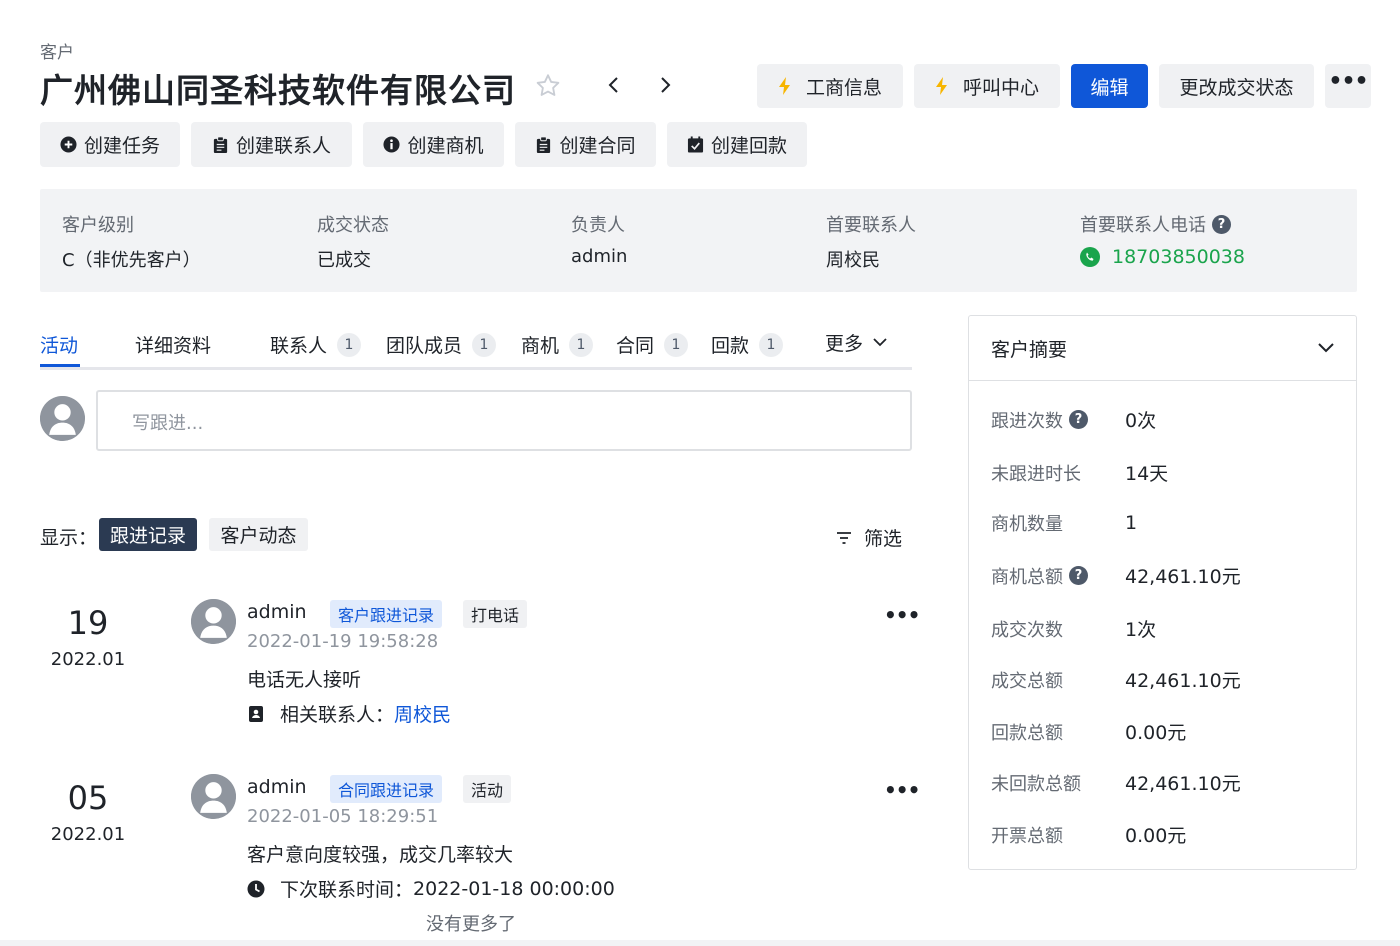 The image size is (1400, 946). Describe the element at coordinates (380, 855) in the screenshot. I see `entry-content: 客户意向度较强，成交几率较大` at that location.